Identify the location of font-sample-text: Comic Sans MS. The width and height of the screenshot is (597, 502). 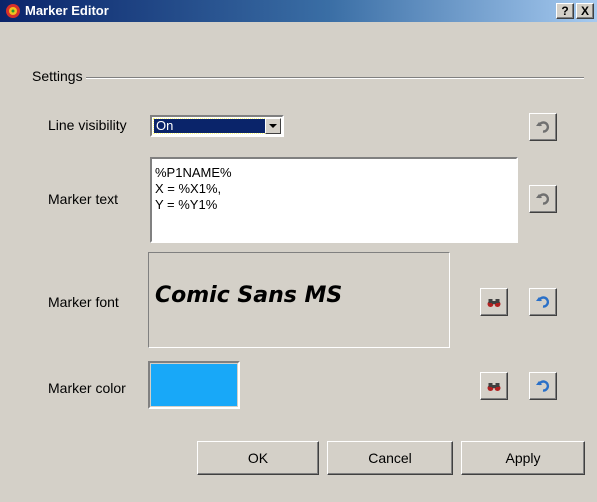
(249, 295).